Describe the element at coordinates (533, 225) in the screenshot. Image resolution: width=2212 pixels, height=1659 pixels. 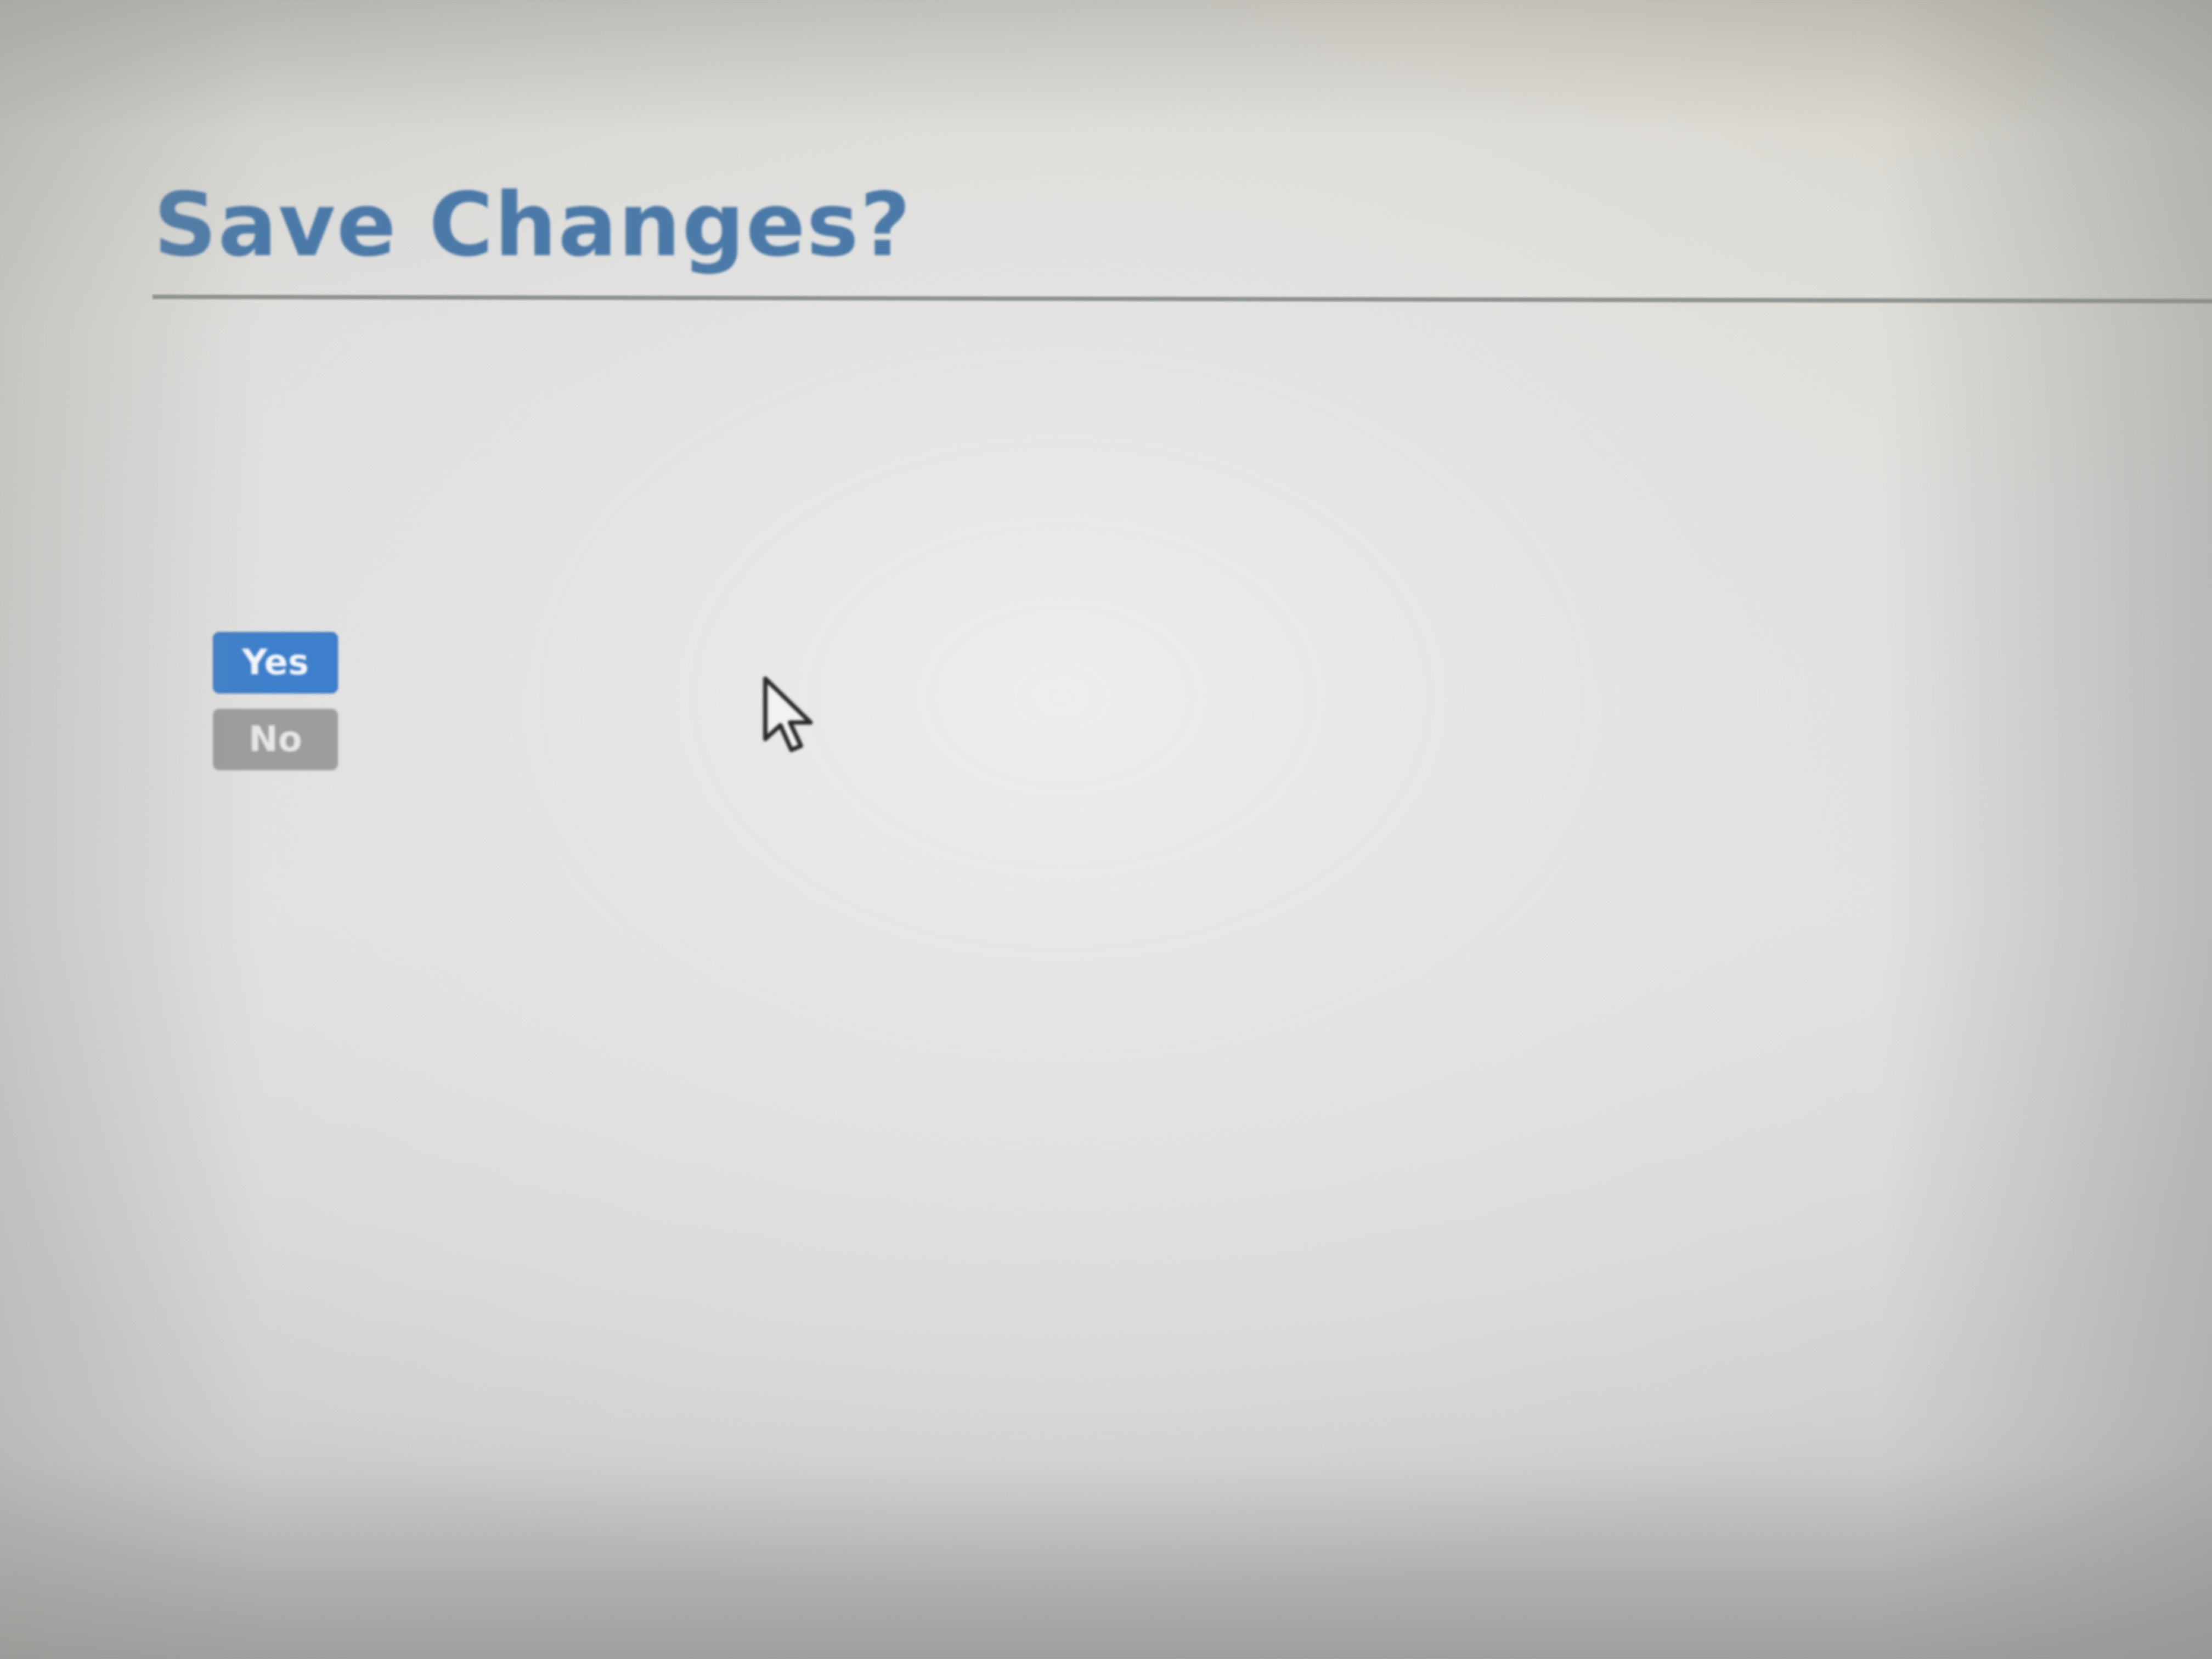
I see `dialog-title: Save Changes?` at that location.